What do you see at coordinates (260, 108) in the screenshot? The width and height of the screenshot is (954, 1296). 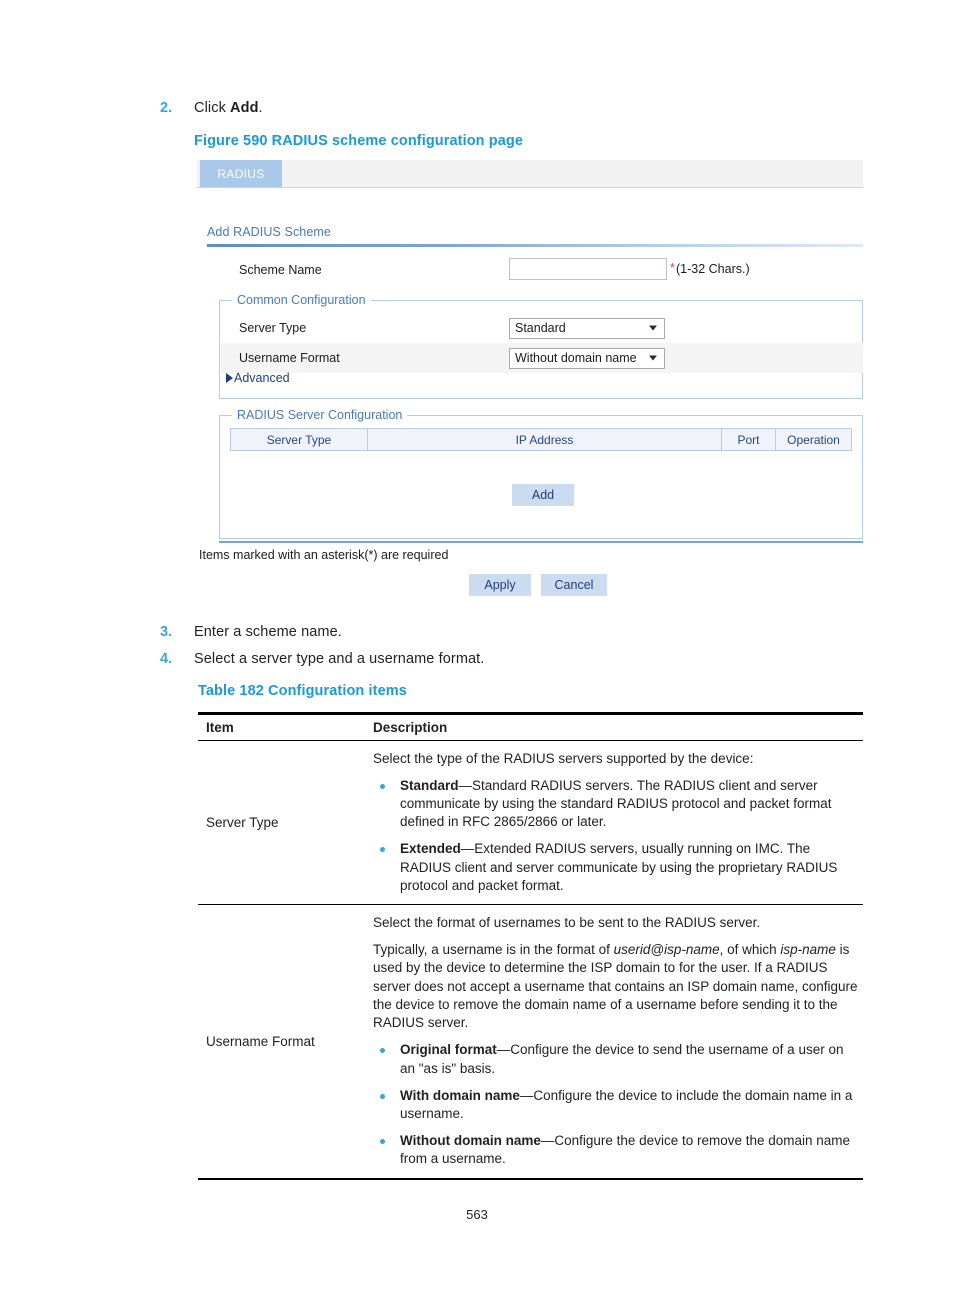 I see `step-2-text-after: .` at bounding box center [260, 108].